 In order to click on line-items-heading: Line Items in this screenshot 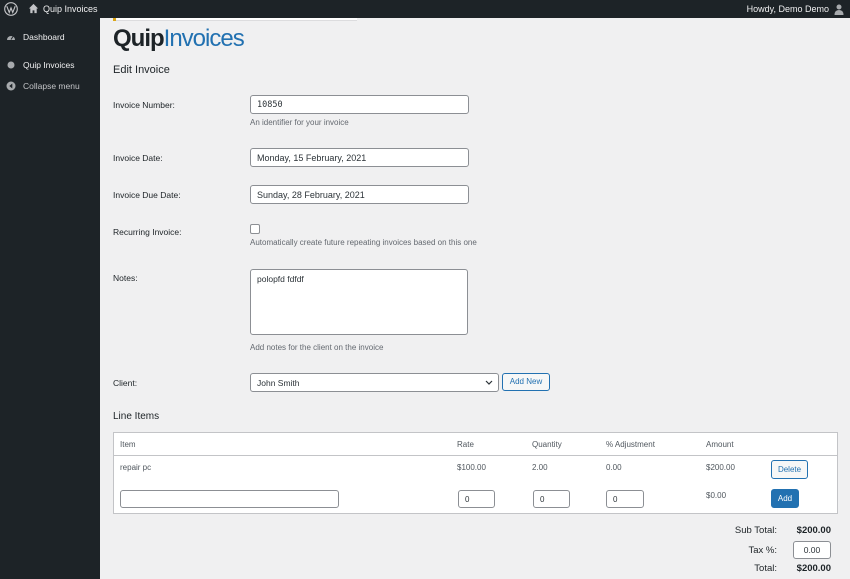, I will do `click(136, 416)`.